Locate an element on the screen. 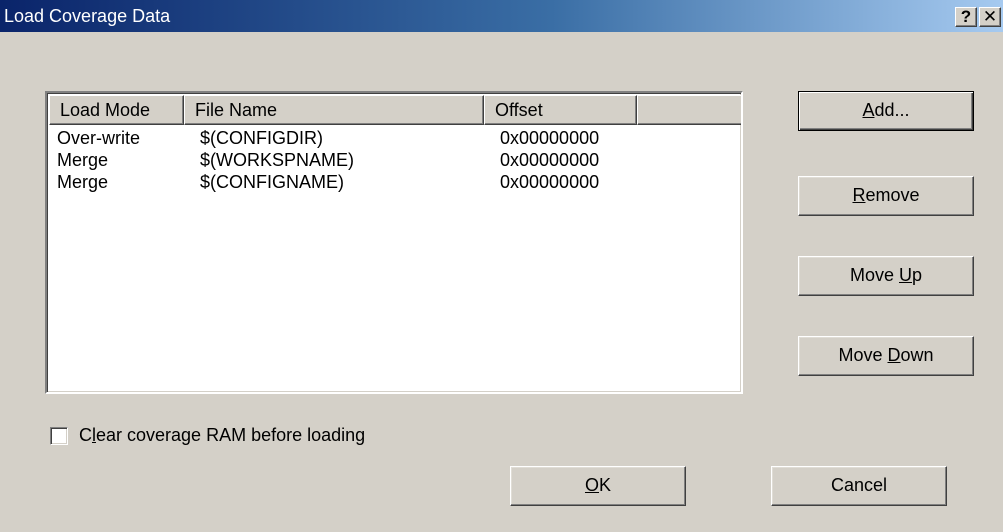  help-icon: ? is located at coordinates (966, 16).